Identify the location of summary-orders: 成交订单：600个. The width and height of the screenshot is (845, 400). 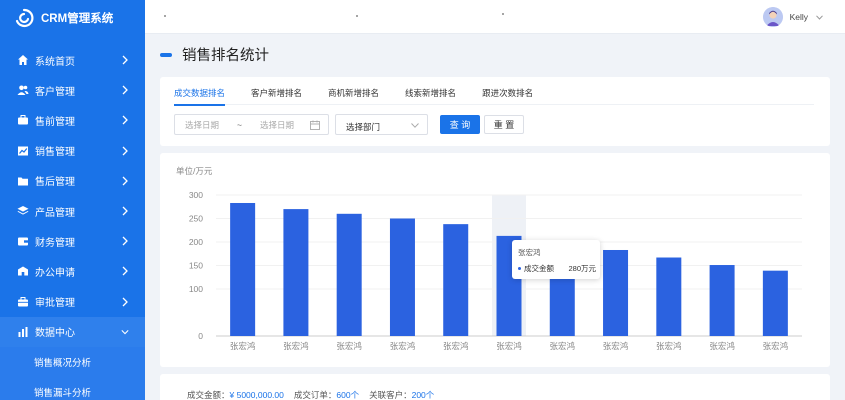
(326, 394).